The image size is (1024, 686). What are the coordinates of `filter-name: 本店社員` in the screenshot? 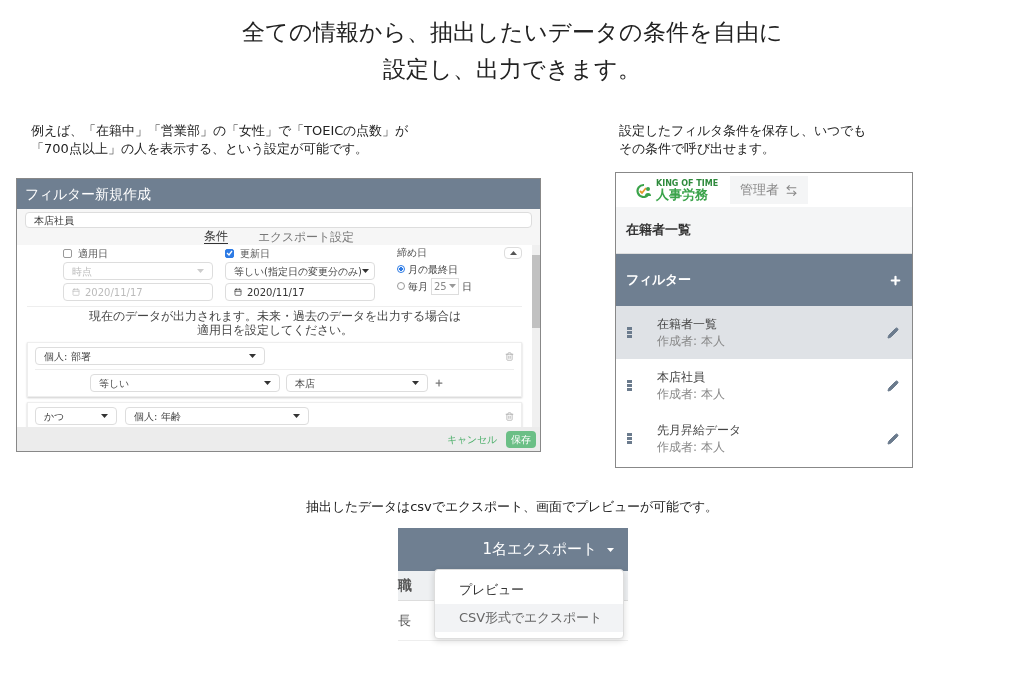 It's located at (681, 377).